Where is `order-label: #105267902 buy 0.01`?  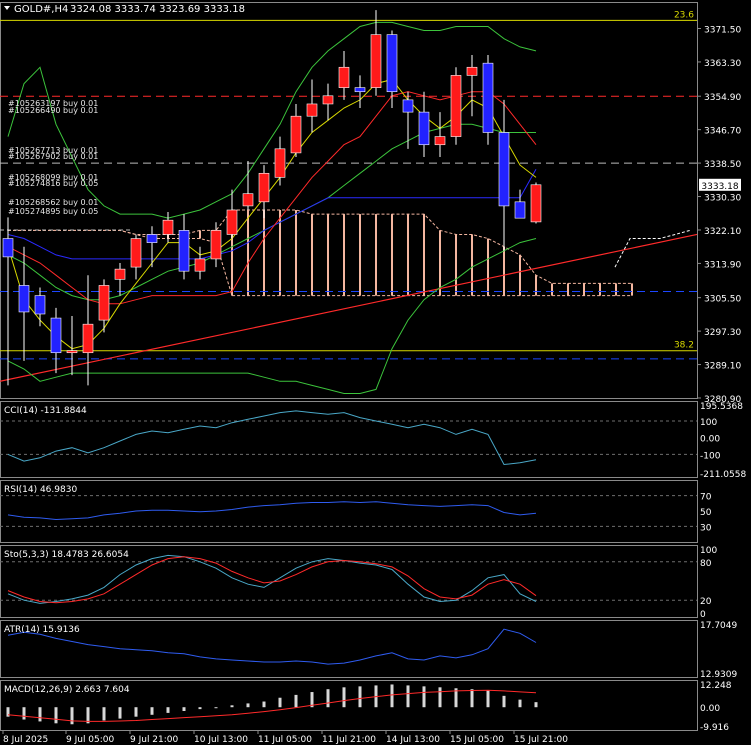
order-label: #105267902 buy 0.01 is located at coordinates (53, 156).